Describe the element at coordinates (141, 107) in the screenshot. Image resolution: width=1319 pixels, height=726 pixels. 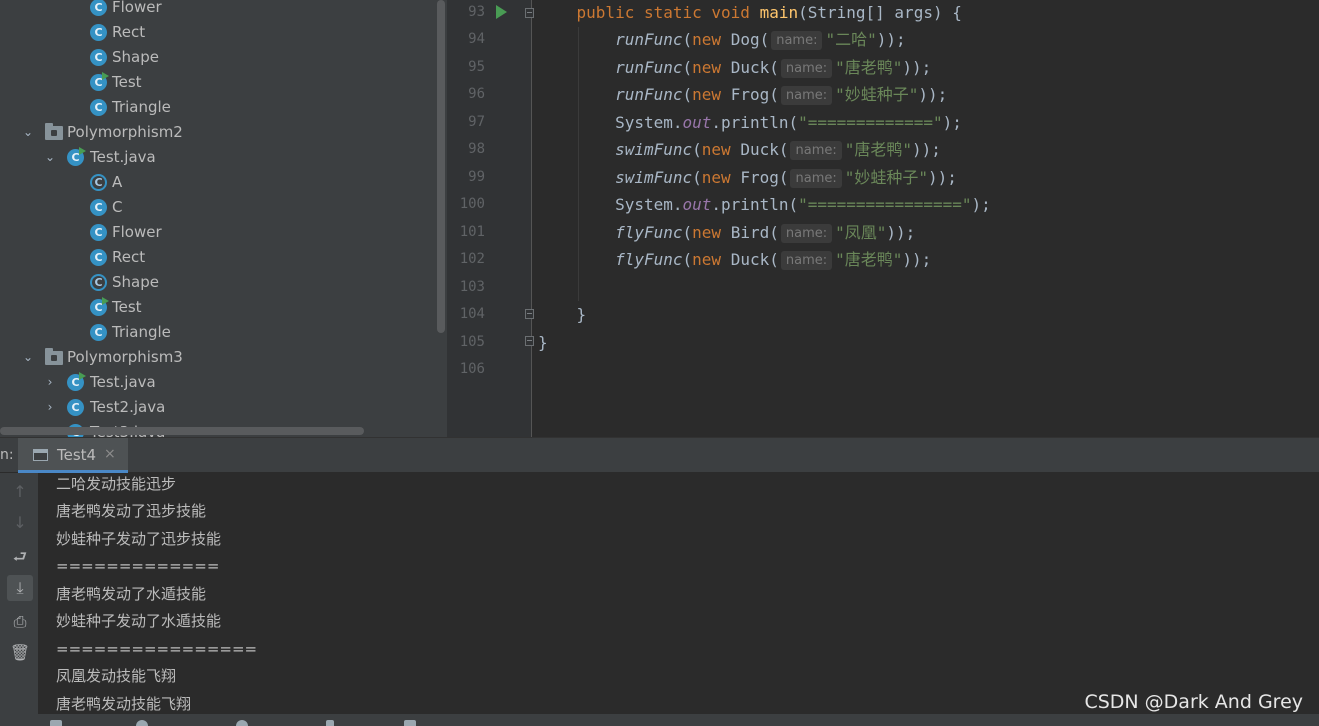
I see `tree-item-label: Triangle` at that location.